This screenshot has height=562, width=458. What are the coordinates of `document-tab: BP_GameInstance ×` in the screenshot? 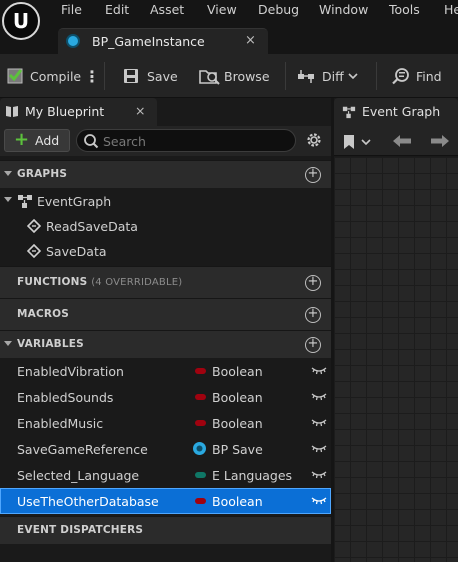 It's located at (163, 41).